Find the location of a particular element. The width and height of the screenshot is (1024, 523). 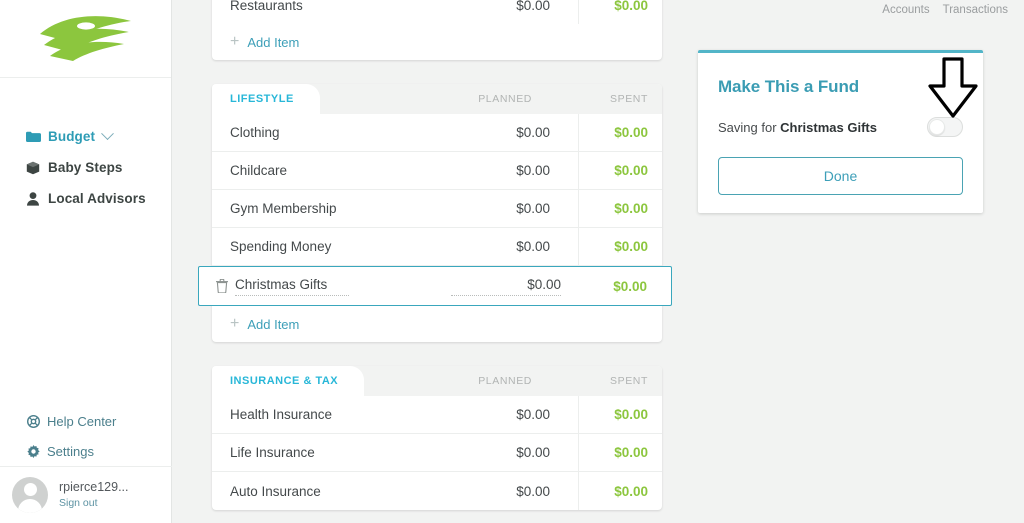

table-row-active: Christmas Gifts $0.00 $0.00 is located at coordinates (435, 286).